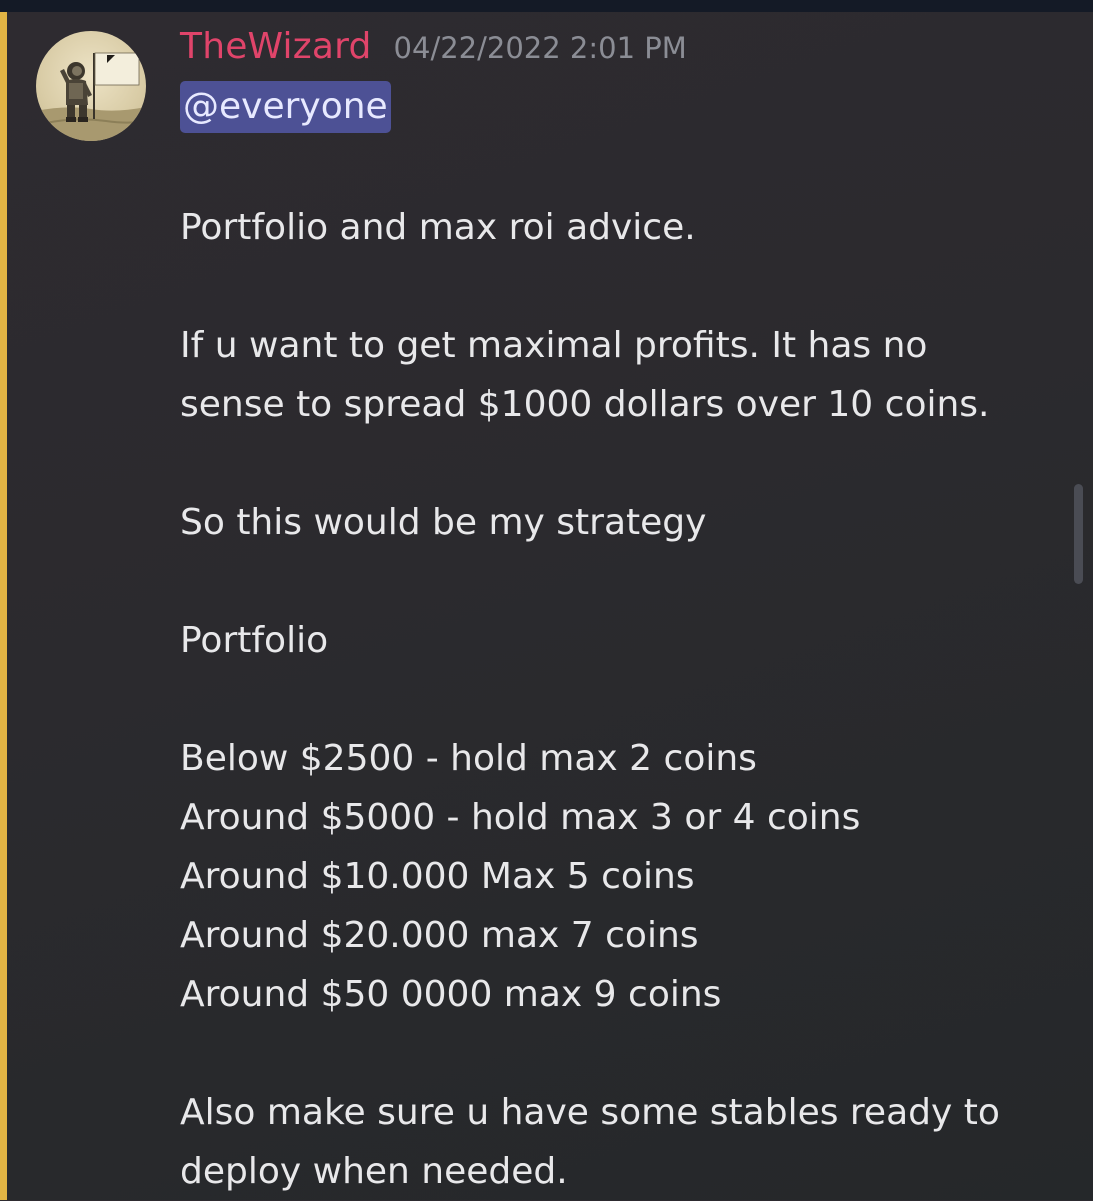  Describe the element at coordinates (546, 6) in the screenshot. I see `top-bar` at that location.